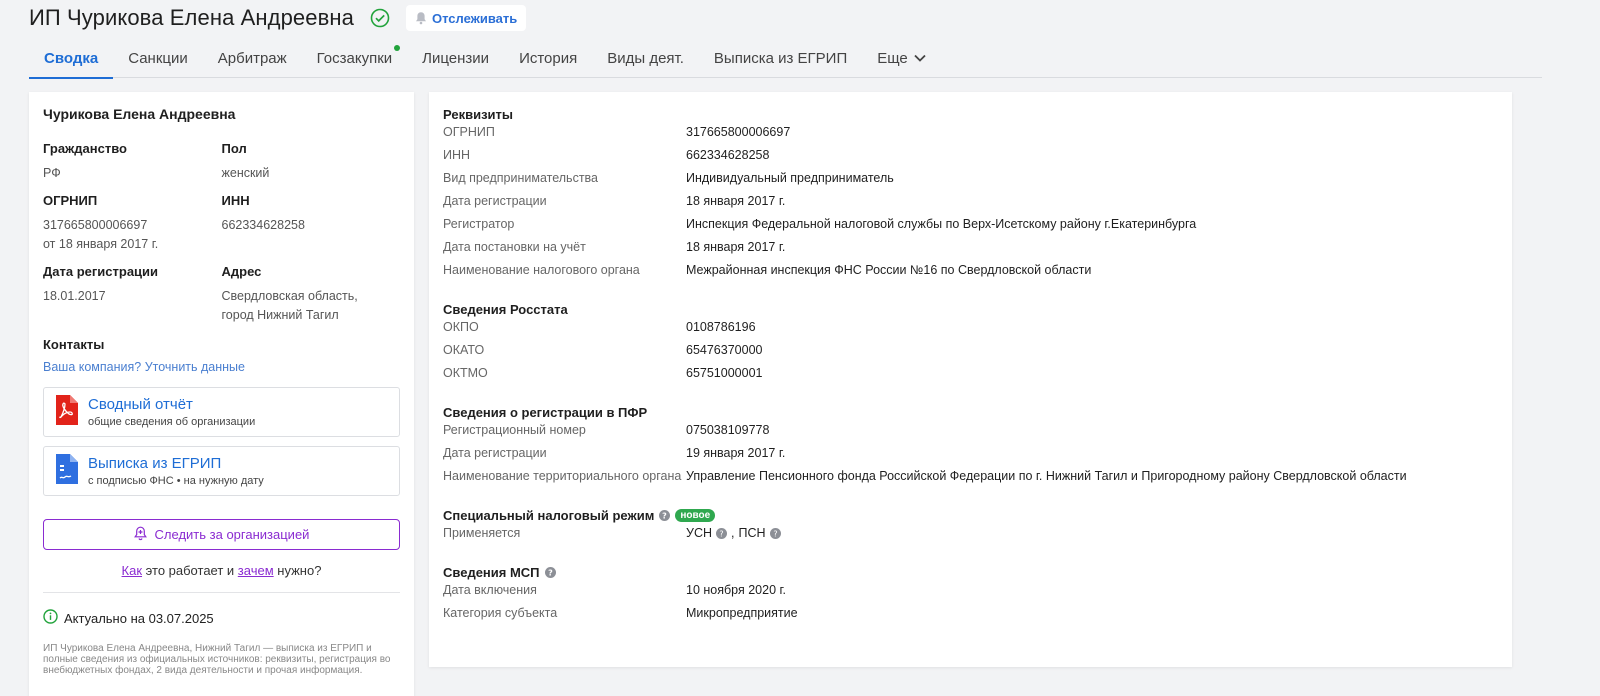 The height and width of the screenshot is (696, 1600). What do you see at coordinates (191, 17) in the screenshot?
I see `page-title: ИП Чурикова Елена Андреевна` at bounding box center [191, 17].